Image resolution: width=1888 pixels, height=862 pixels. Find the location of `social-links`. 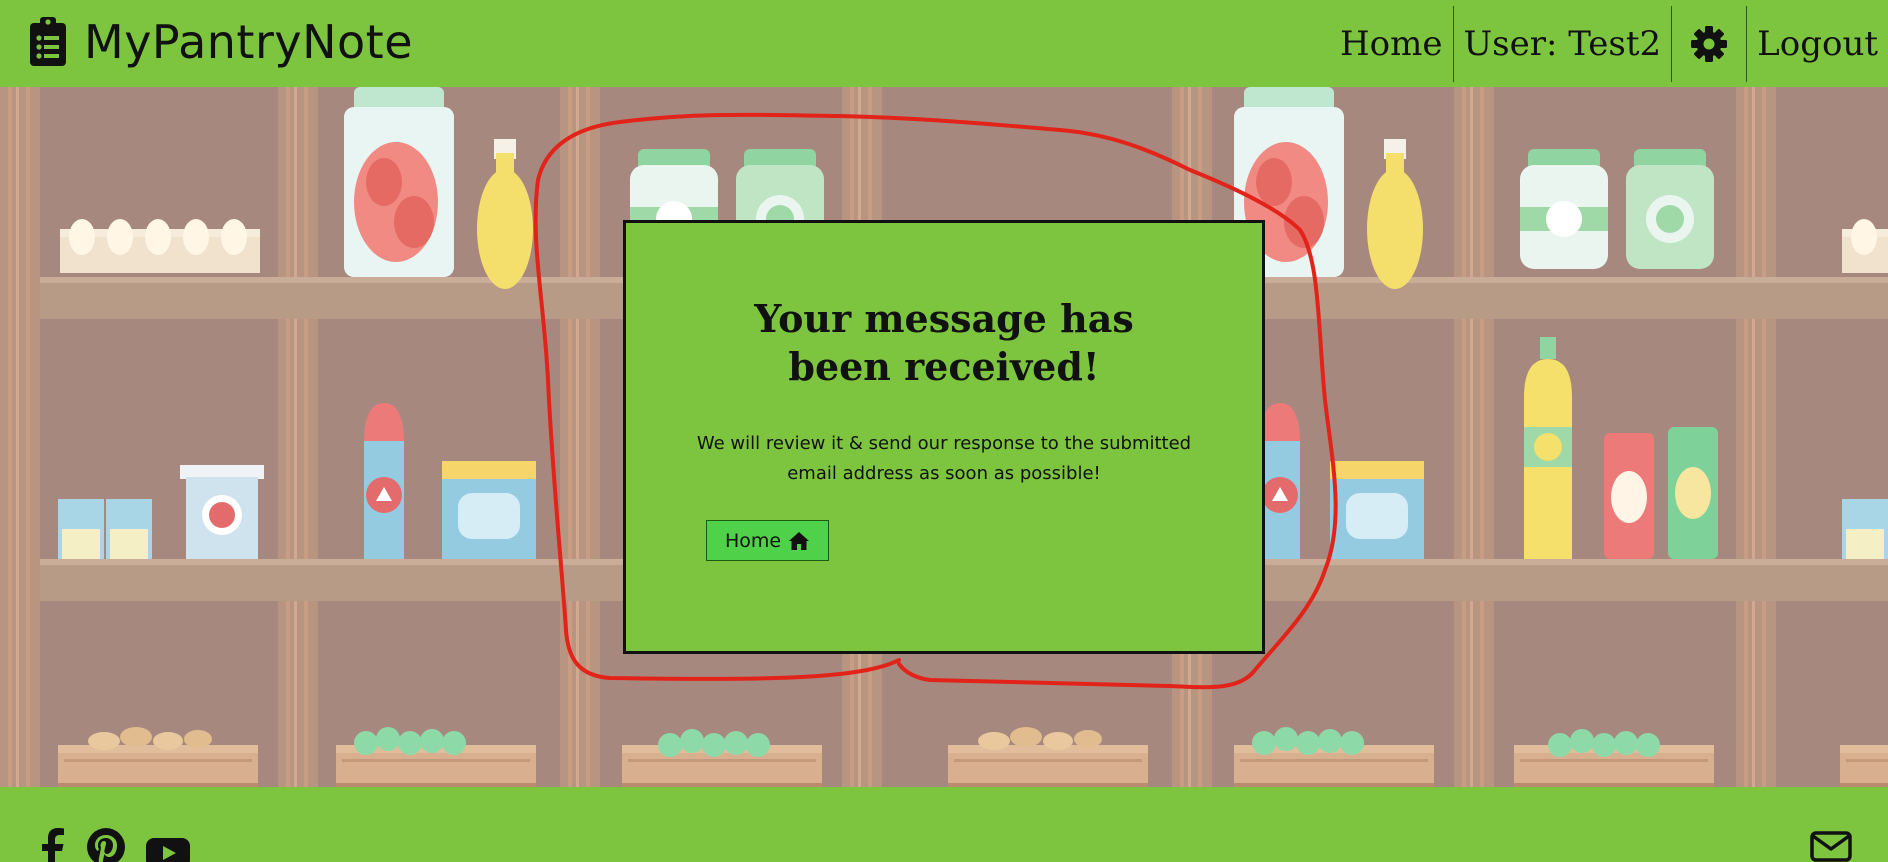

social-links is located at coordinates (115, 844).